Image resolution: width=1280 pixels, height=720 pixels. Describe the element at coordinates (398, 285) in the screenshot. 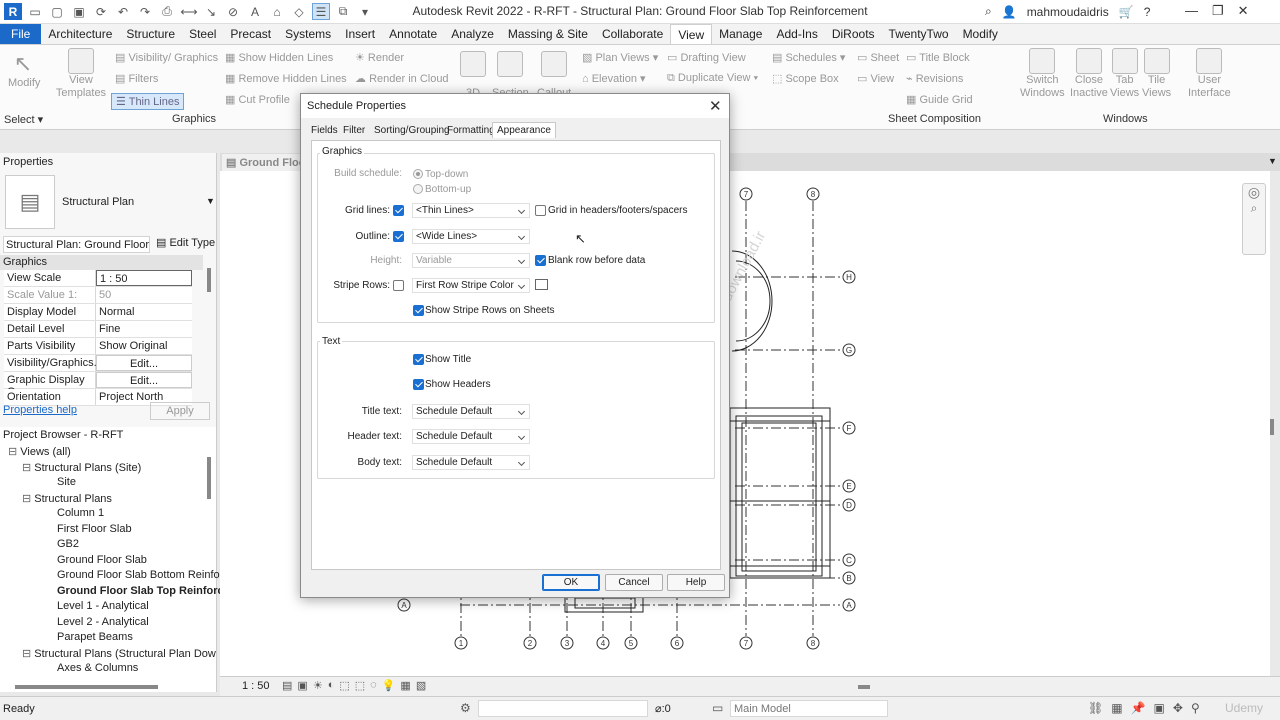

I see `stripe-rows-checkbox` at that location.